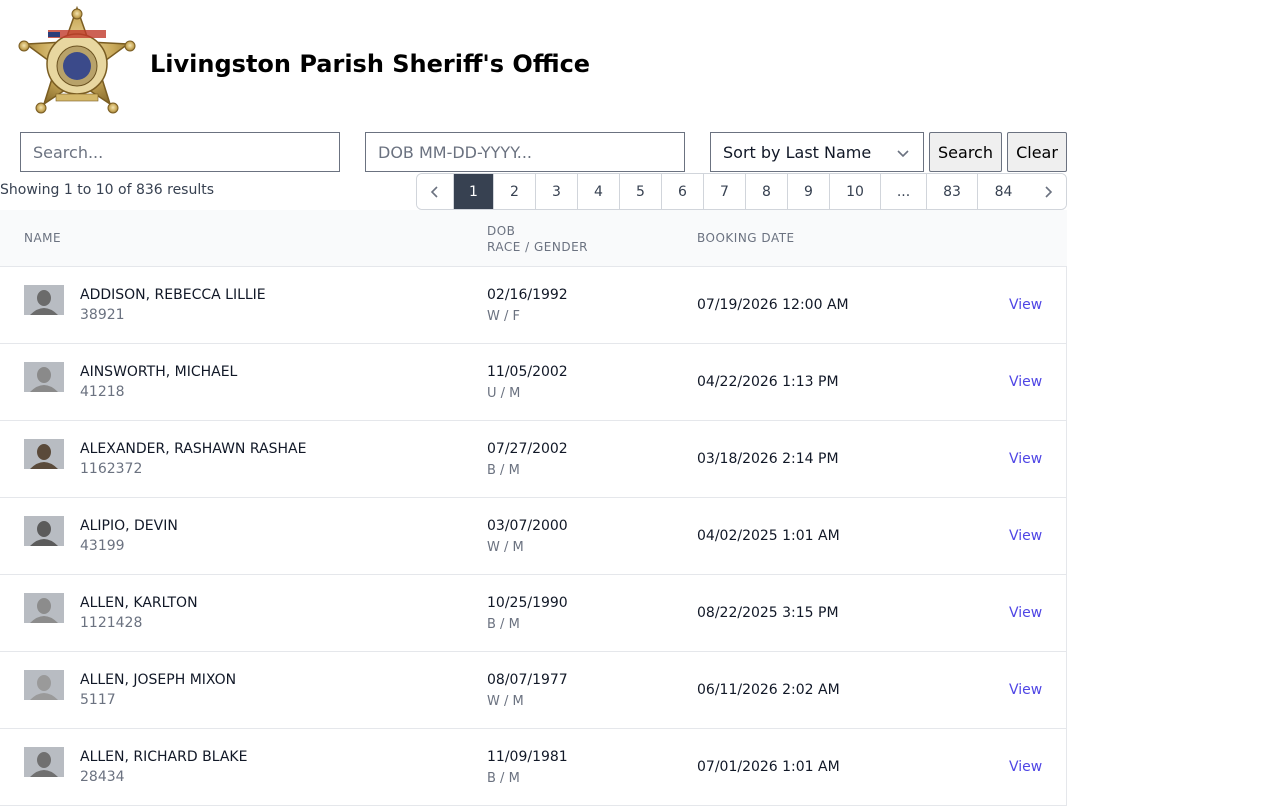 This screenshot has width=1280, height=806. What do you see at coordinates (768, 536) in the screenshot?
I see `booking-date: 04/02/2025 1:01 AM` at bounding box center [768, 536].